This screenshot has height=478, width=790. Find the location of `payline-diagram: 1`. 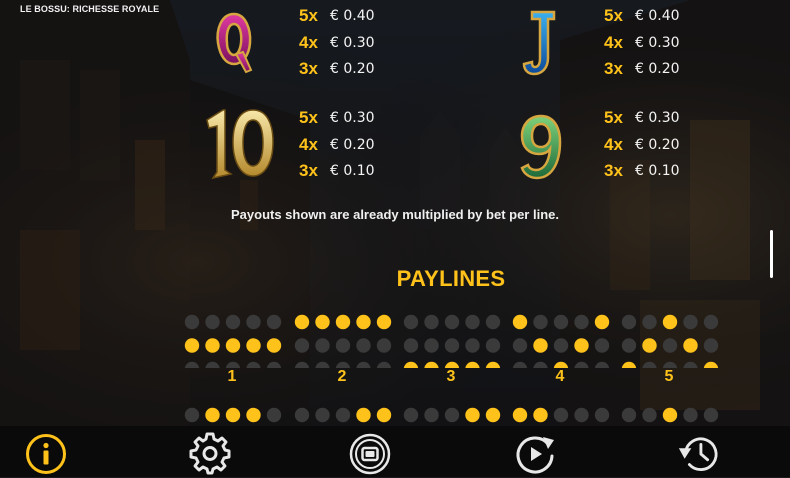

payline-diagram: 1 is located at coordinates (232, 348).